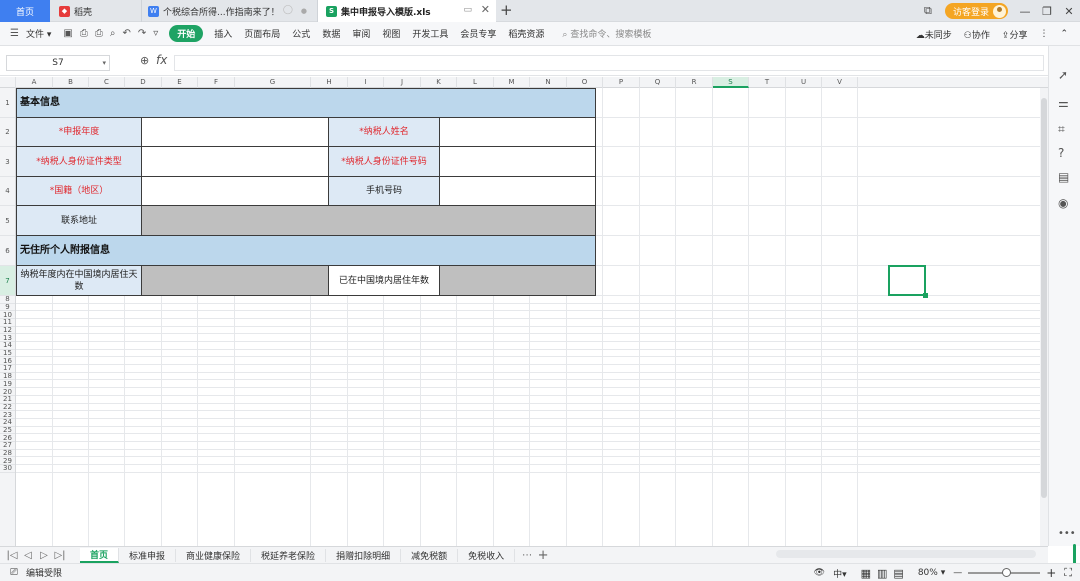  What do you see at coordinates (155, 33) in the screenshot?
I see `more-icon: ▿` at bounding box center [155, 33].